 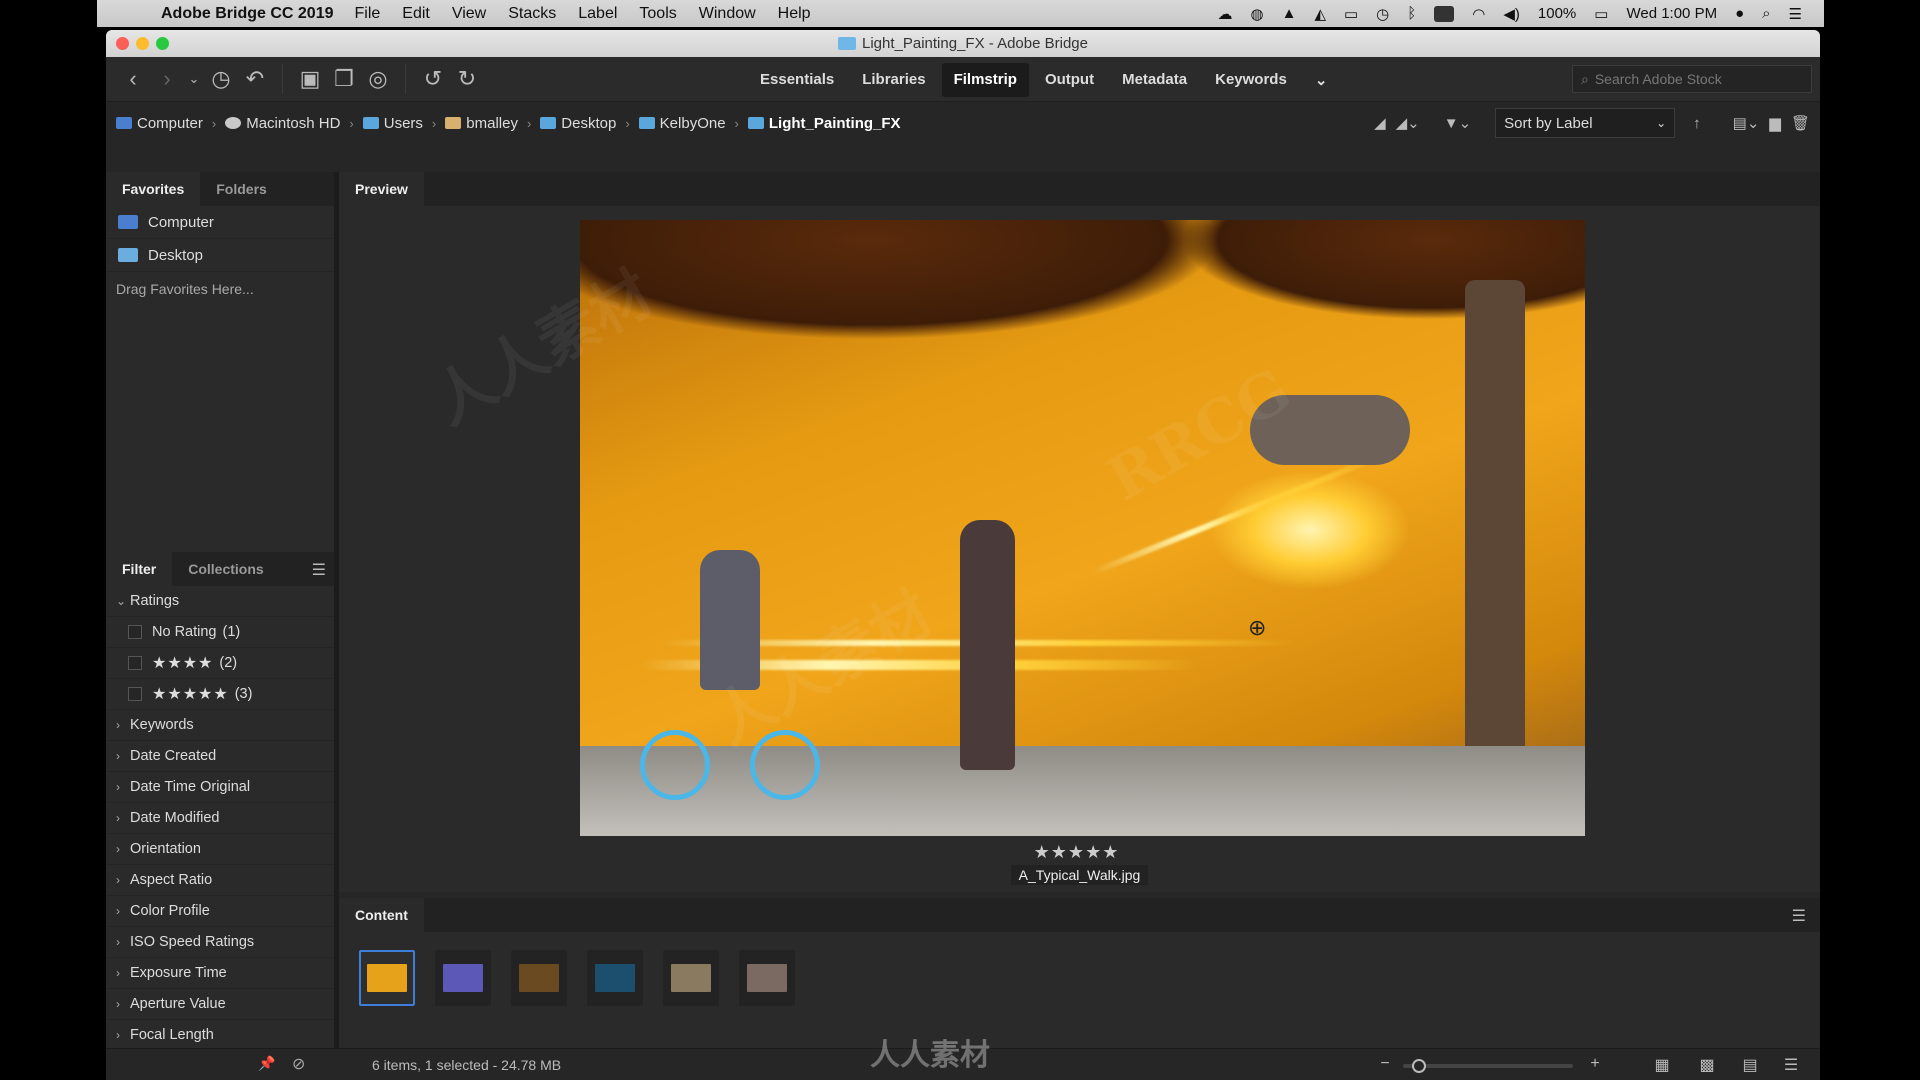 I want to click on filter-4-stars: ★★★★ (2), so click(x=220, y=663).